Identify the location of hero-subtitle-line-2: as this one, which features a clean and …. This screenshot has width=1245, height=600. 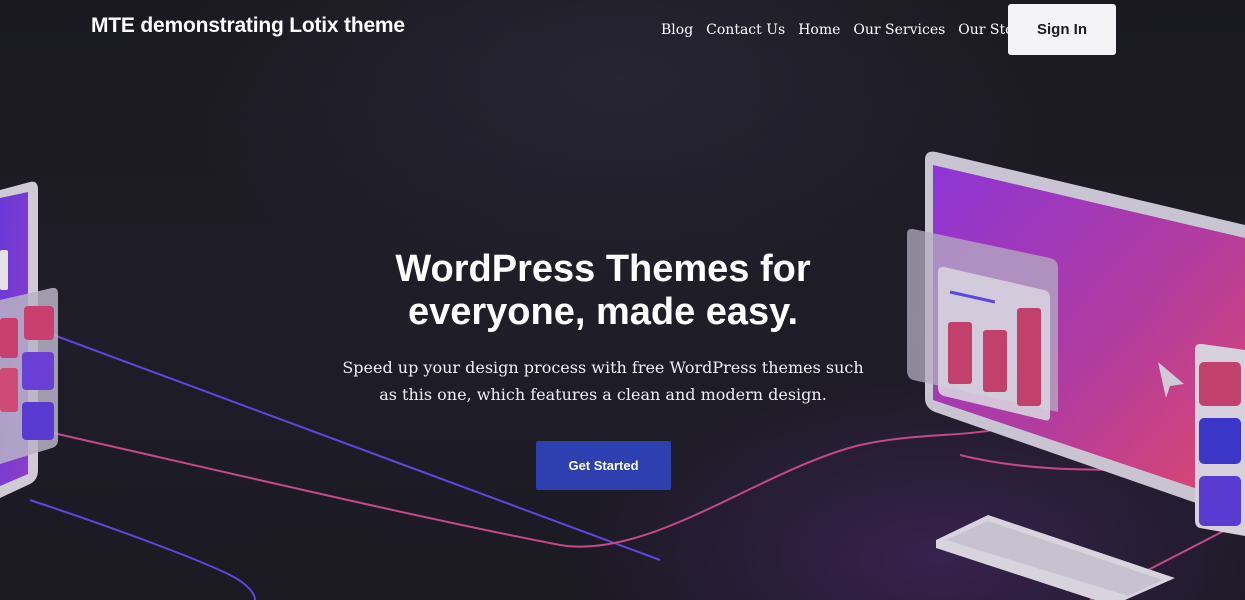
(603, 394).